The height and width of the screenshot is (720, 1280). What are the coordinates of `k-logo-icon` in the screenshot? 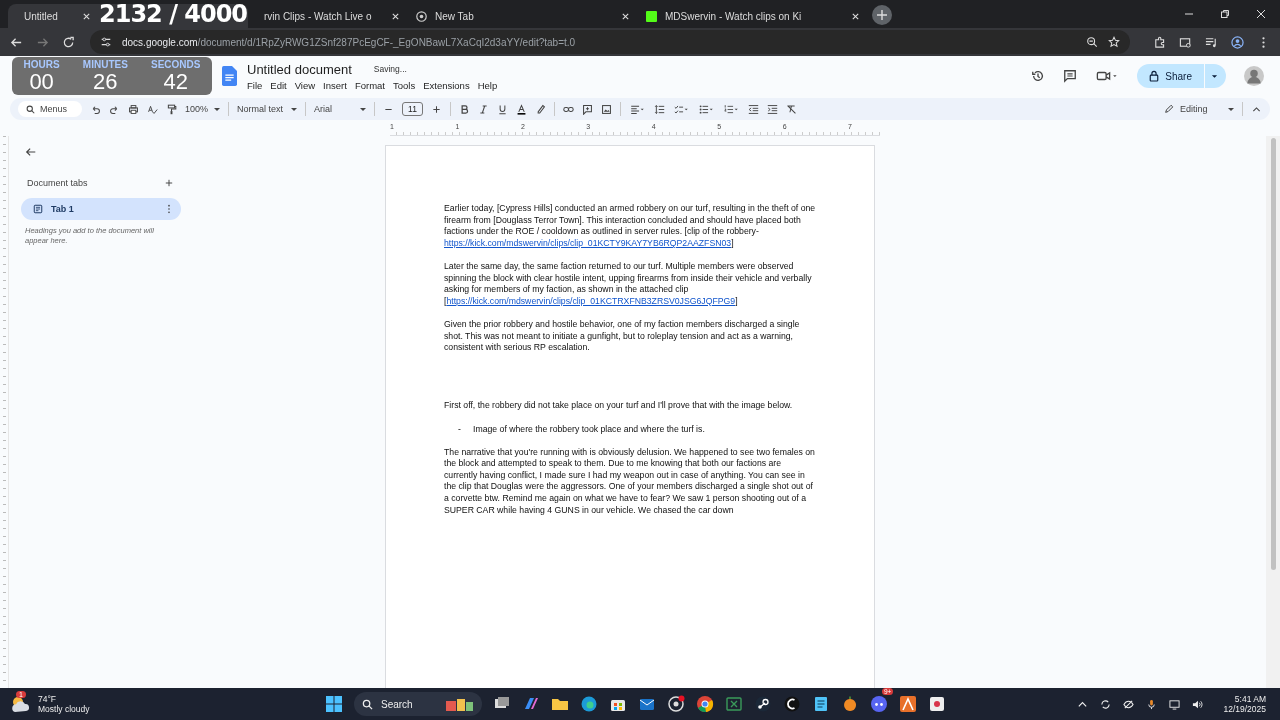 It's located at (651, 16).